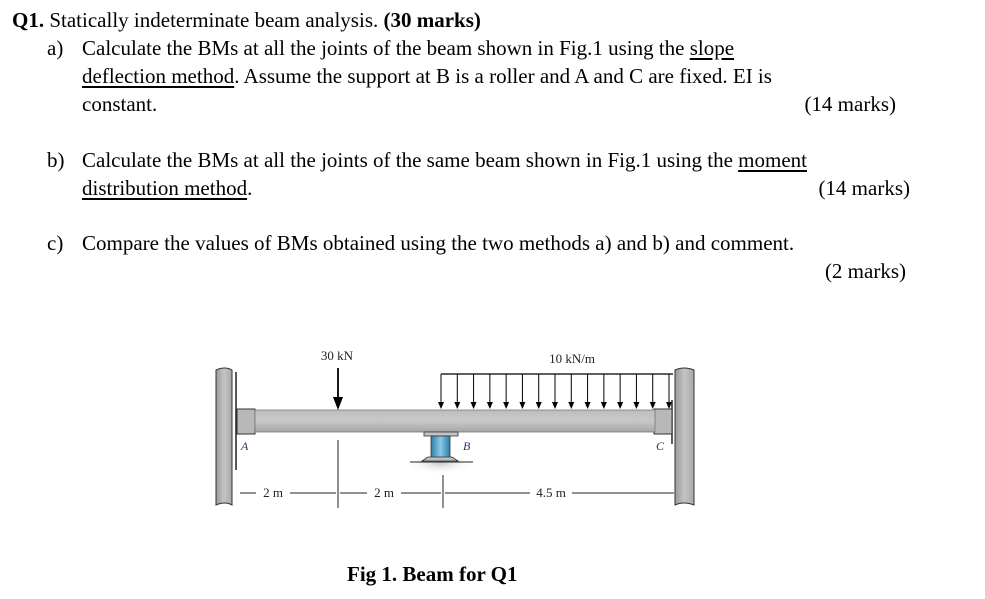 The height and width of the screenshot is (599, 985). What do you see at coordinates (674, 436) in the screenshot?
I see `fixed-support-c` at bounding box center [674, 436].